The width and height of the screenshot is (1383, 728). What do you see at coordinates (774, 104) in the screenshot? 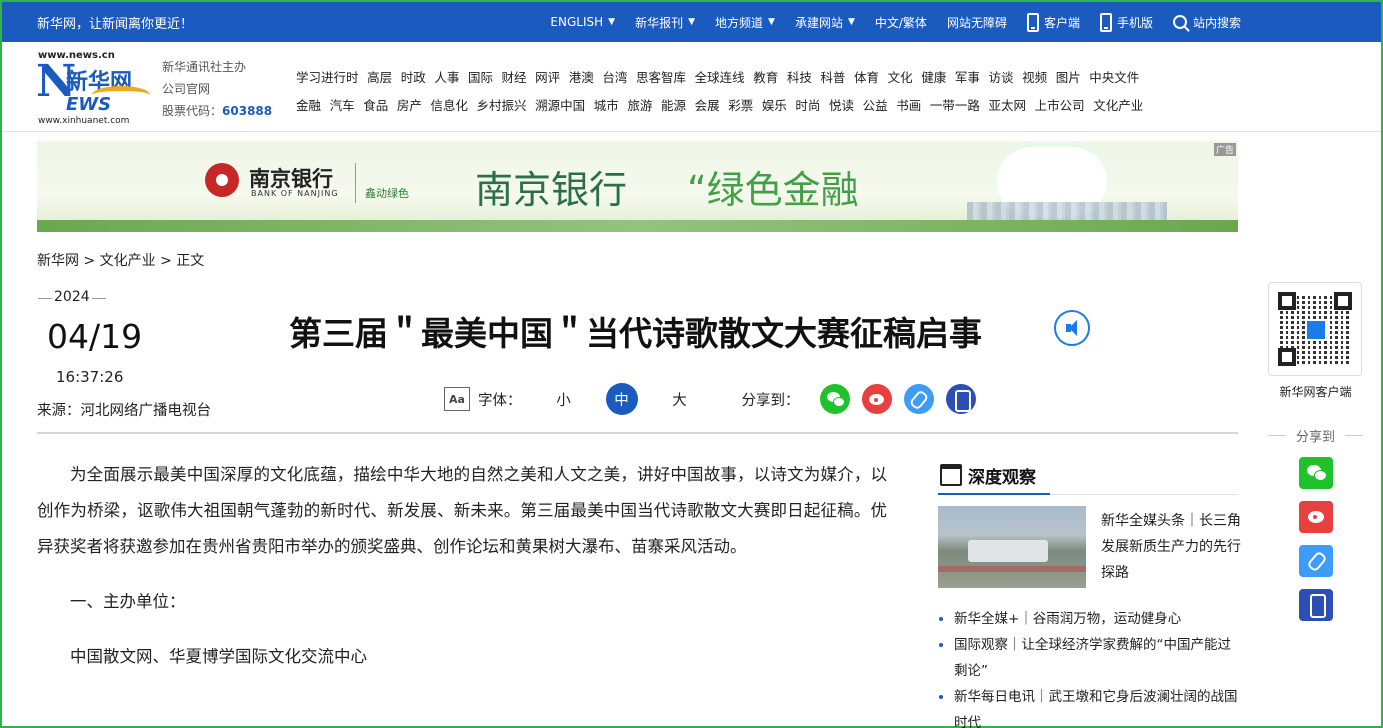
I see `channel-link: 娱乐` at bounding box center [774, 104].